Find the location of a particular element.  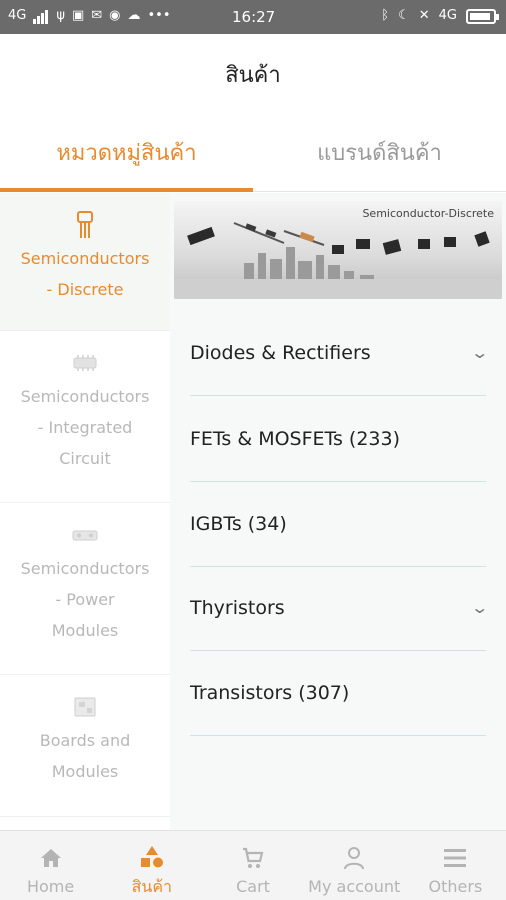

category-semiconductors-discrete: Semiconductors - Discrete is located at coordinates (85, 262).